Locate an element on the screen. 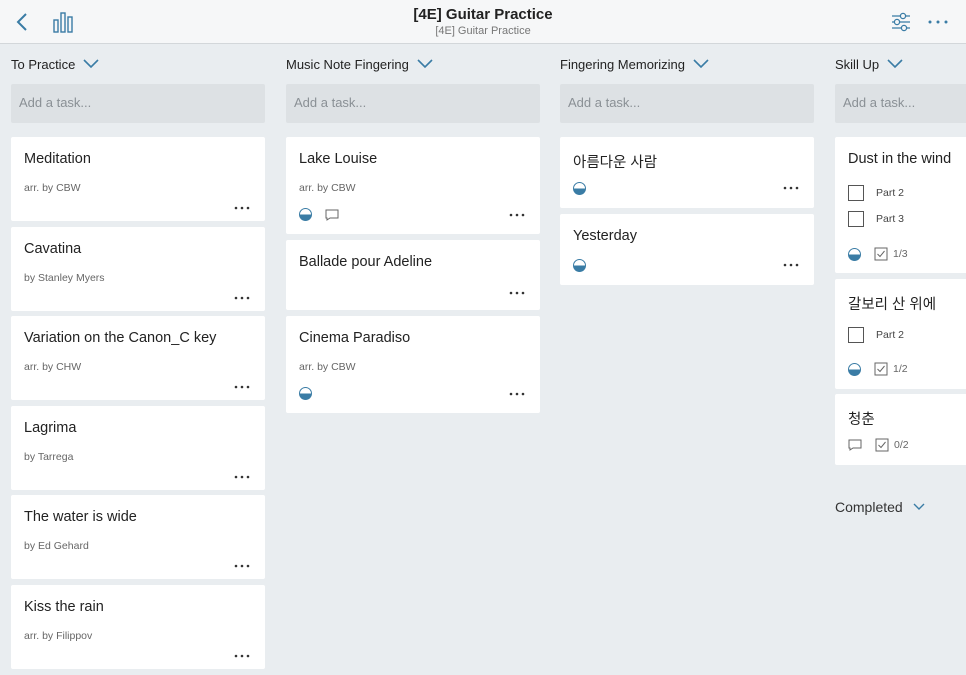 The image size is (966, 675). completed-section-toggle: Completed is located at coordinates (880, 507).